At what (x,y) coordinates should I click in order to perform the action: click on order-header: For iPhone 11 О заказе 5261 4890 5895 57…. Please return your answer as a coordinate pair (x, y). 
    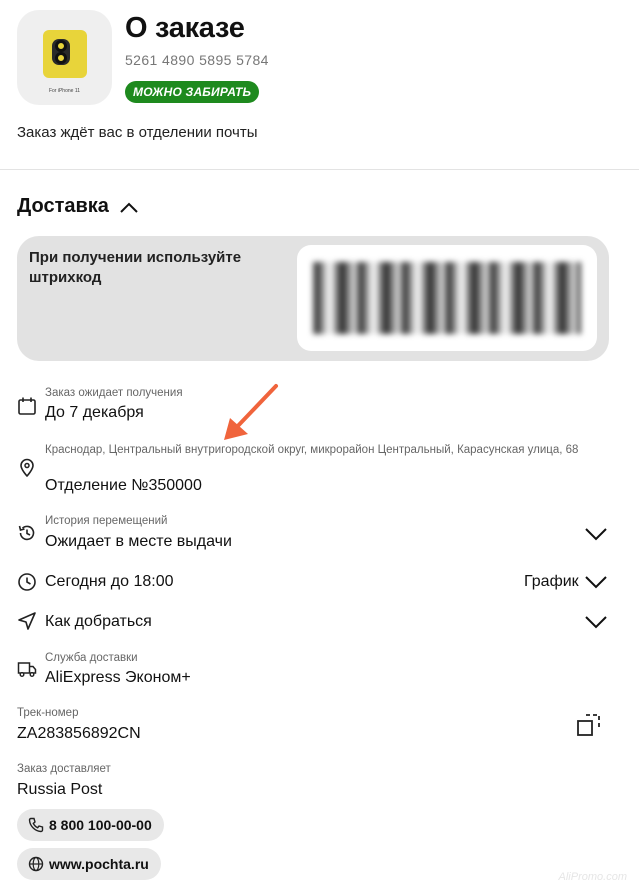
    Looking at the image, I should click on (317, 60).